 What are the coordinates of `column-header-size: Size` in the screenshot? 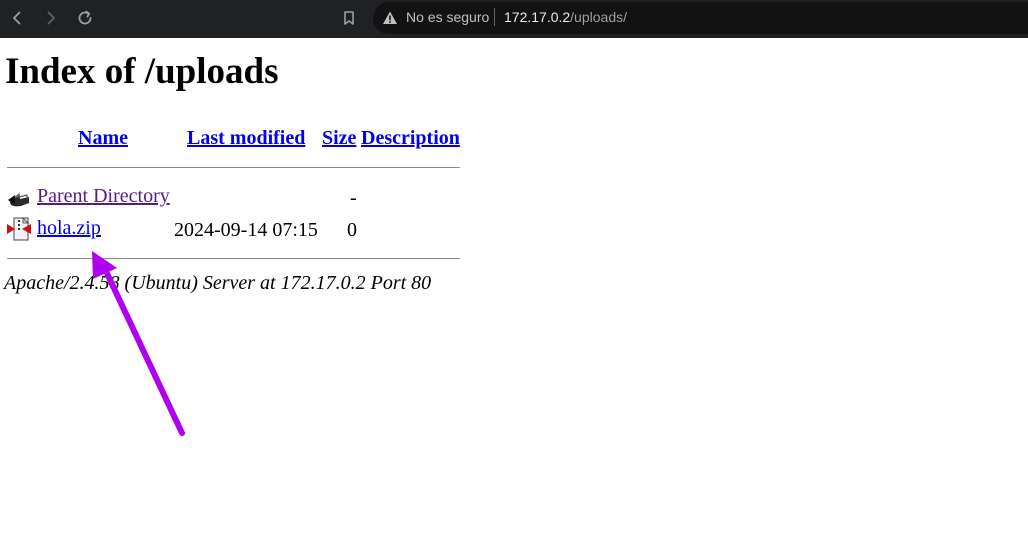 It's located at (339, 138).